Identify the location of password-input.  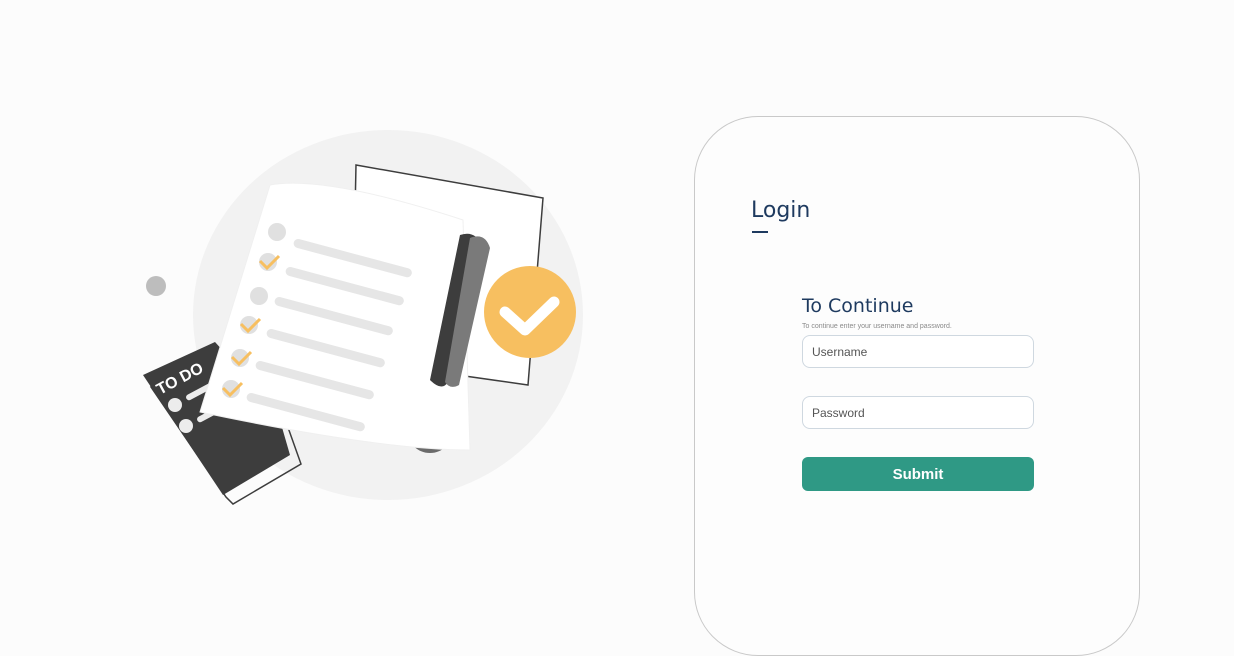
(918, 412).